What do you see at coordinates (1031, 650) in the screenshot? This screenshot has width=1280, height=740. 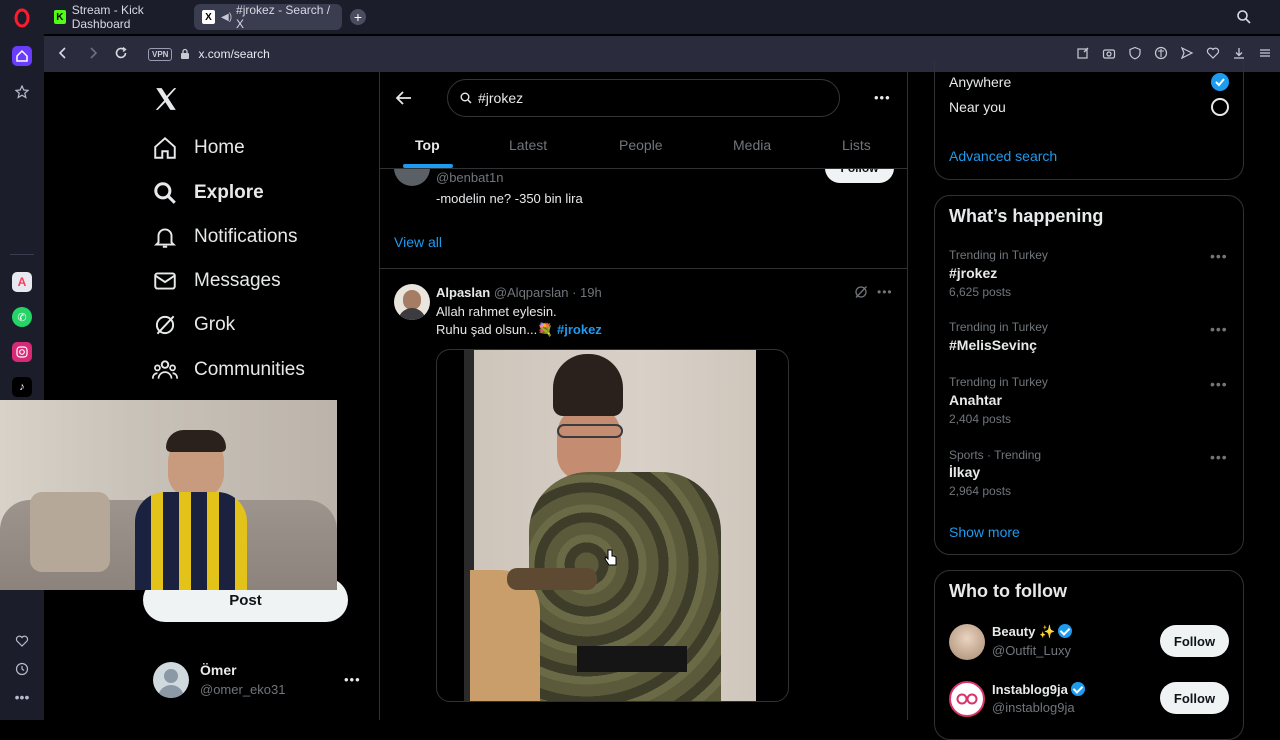 I see `follow-handle: @Outfit_Luxy` at bounding box center [1031, 650].